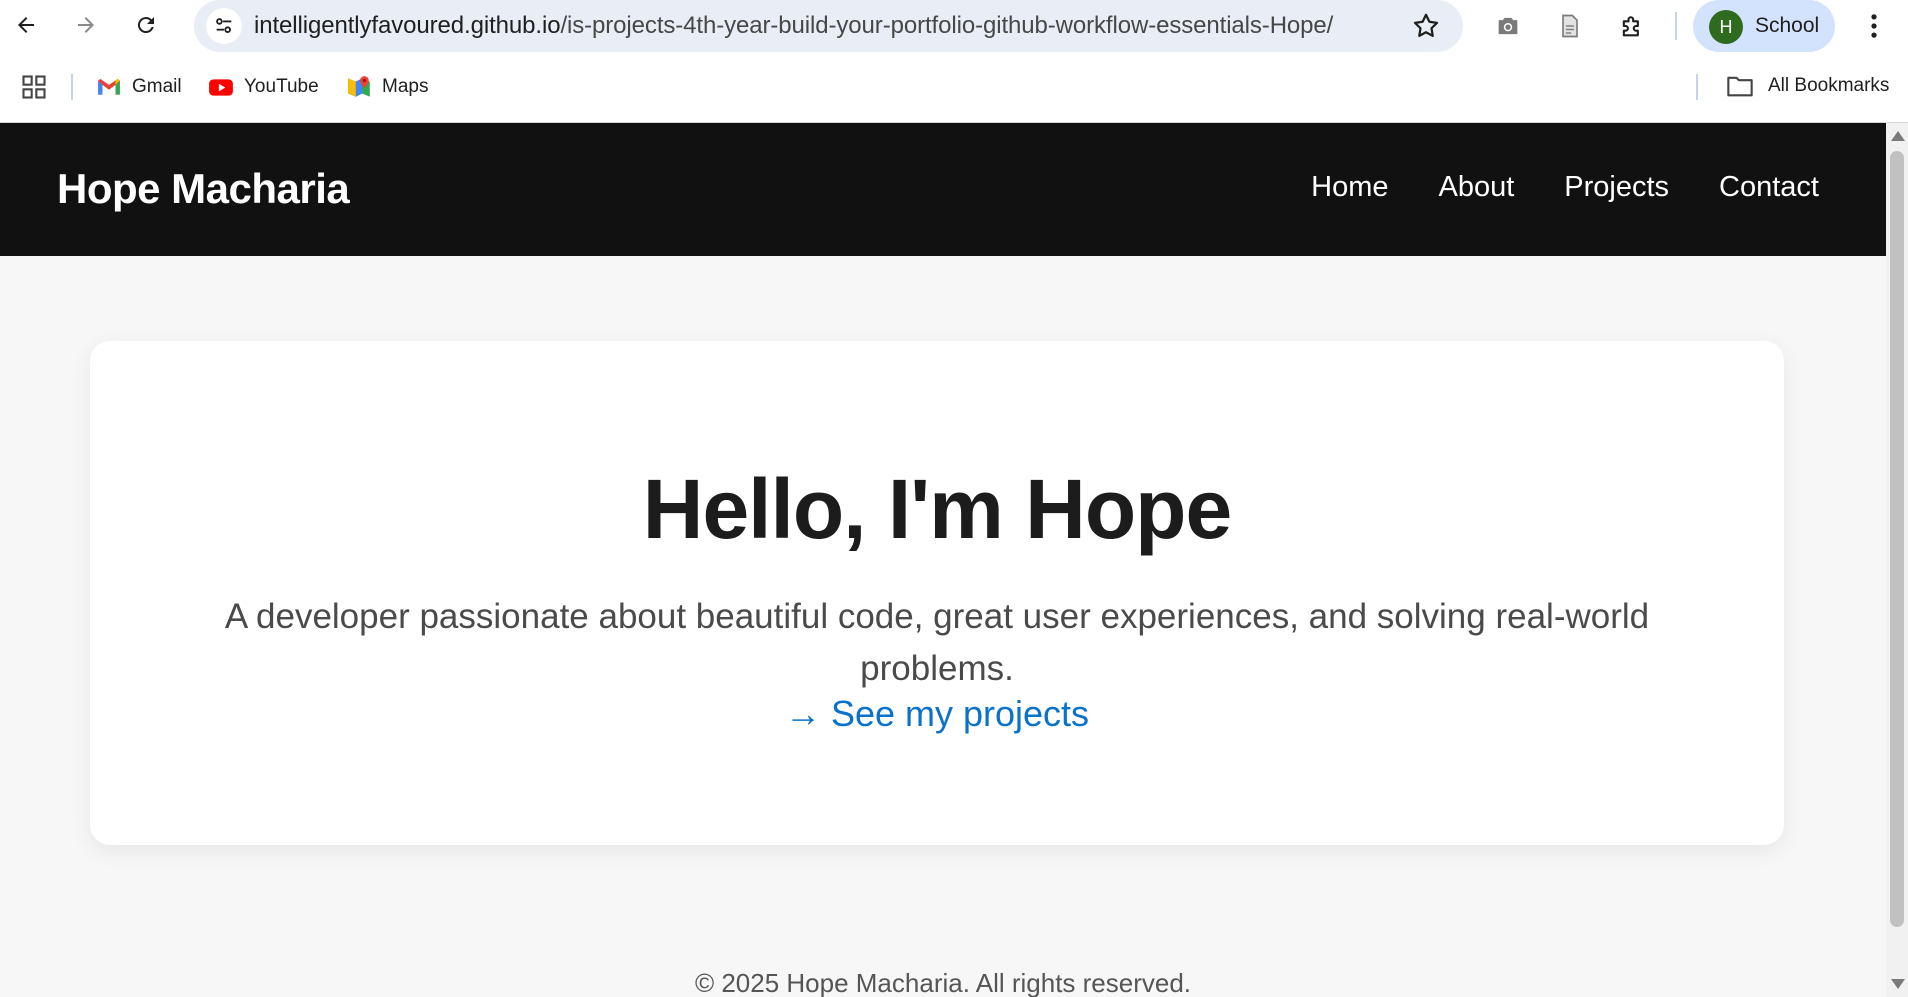  I want to click on toolbar-divider, so click(1676, 26).